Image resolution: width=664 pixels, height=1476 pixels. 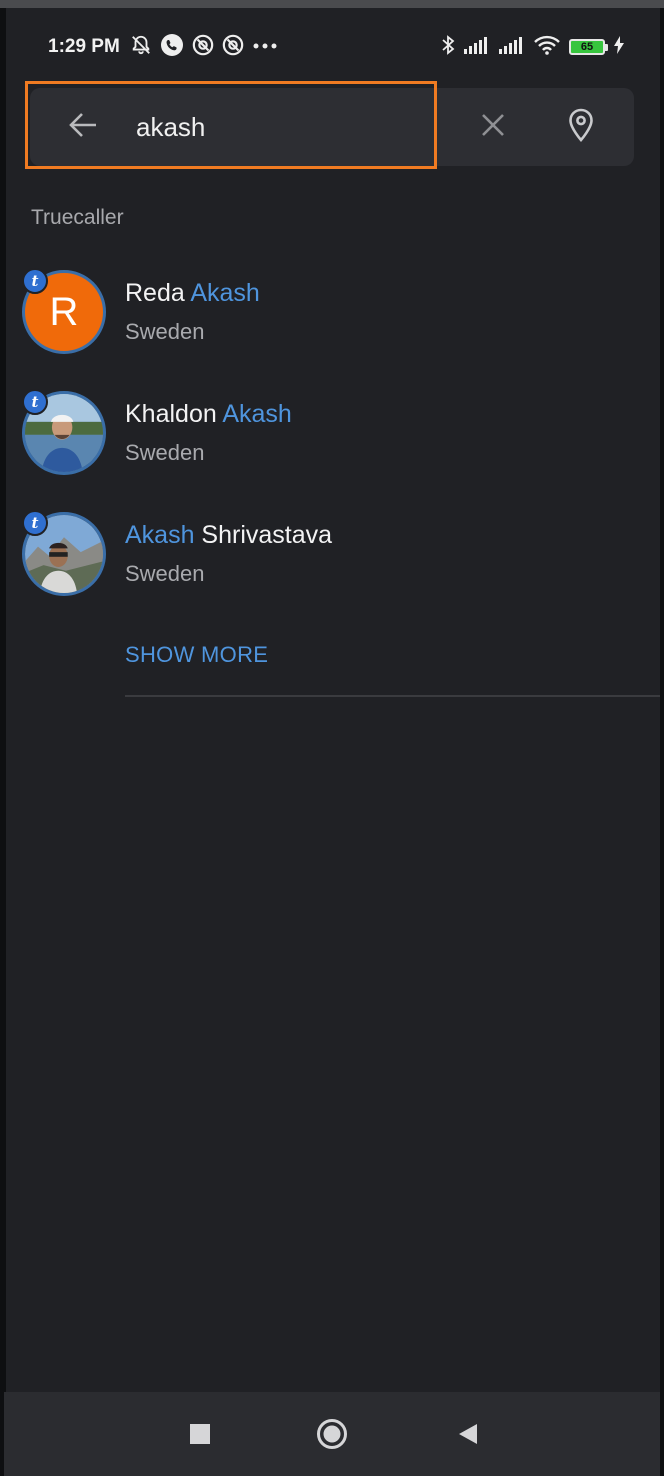 What do you see at coordinates (392, 696) in the screenshot?
I see `divider` at bounding box center [392, 696].